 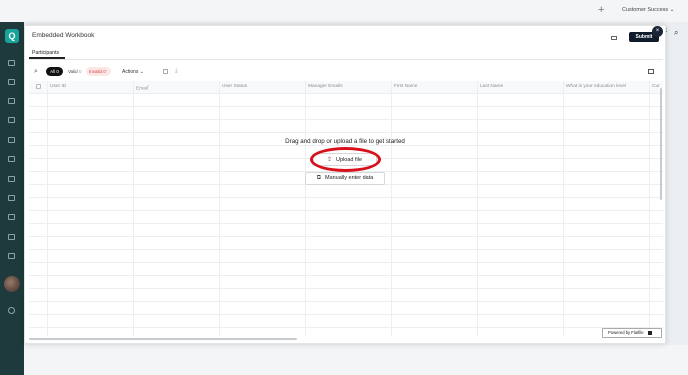 What do you see at coordinates (45, 53) in the screenshot?
I see `tab-participants: Participants` at bounding box center [45, 53].